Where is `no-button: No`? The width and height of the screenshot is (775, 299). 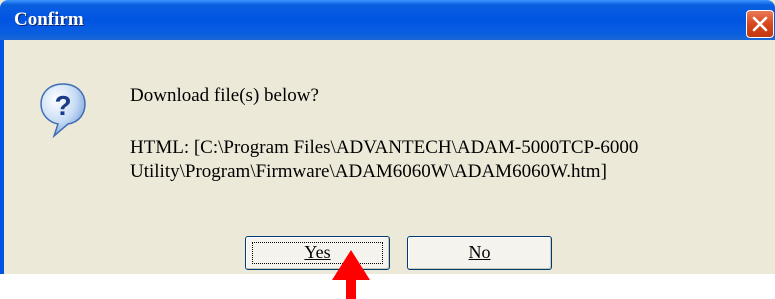
no-button: No is located at coordinates (479, 253).